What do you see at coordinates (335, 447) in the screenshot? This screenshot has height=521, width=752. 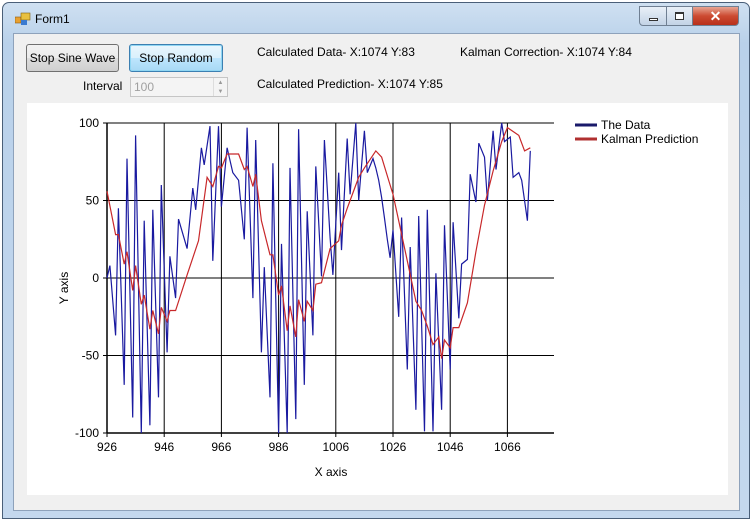 I see `x-tick-label: 1006` at bounding box center [335, 447].